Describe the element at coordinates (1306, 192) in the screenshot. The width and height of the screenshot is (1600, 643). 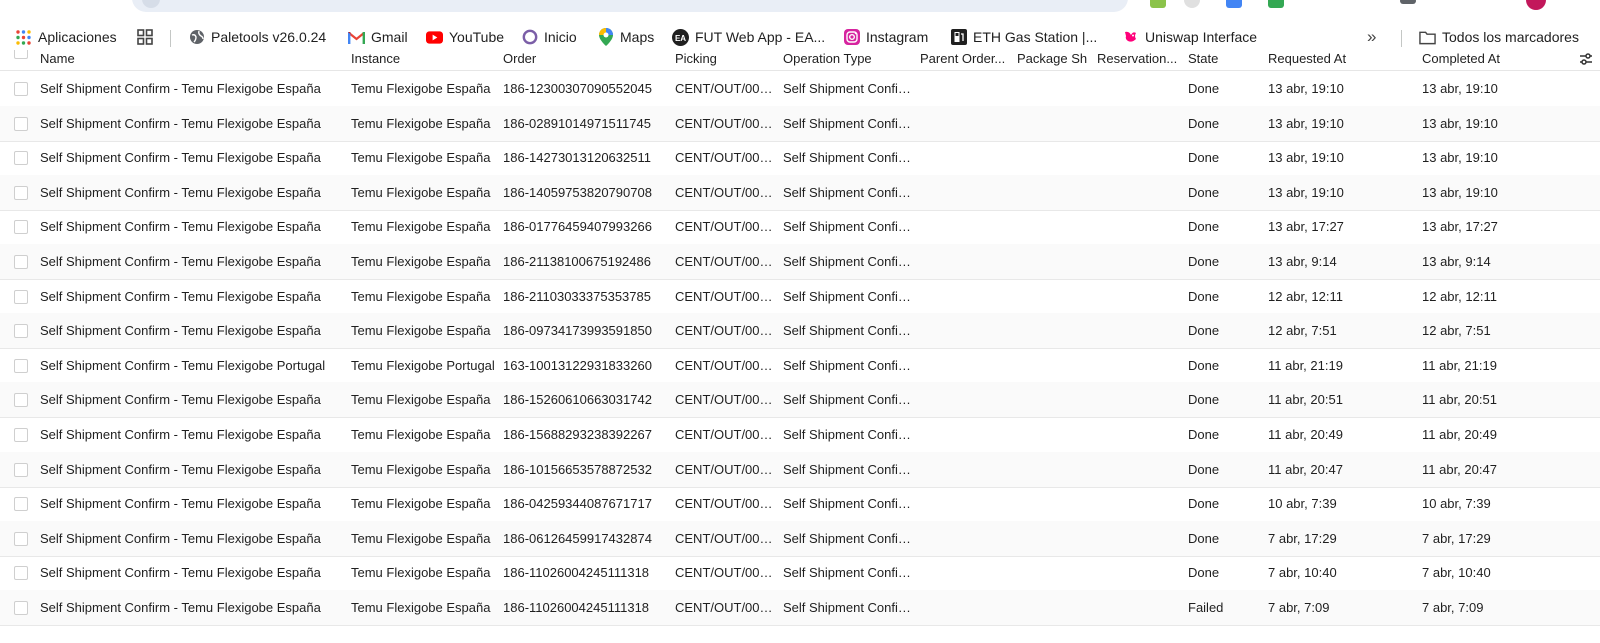
I see `cell-requested-at: 13 abr, 19:10` at that location.